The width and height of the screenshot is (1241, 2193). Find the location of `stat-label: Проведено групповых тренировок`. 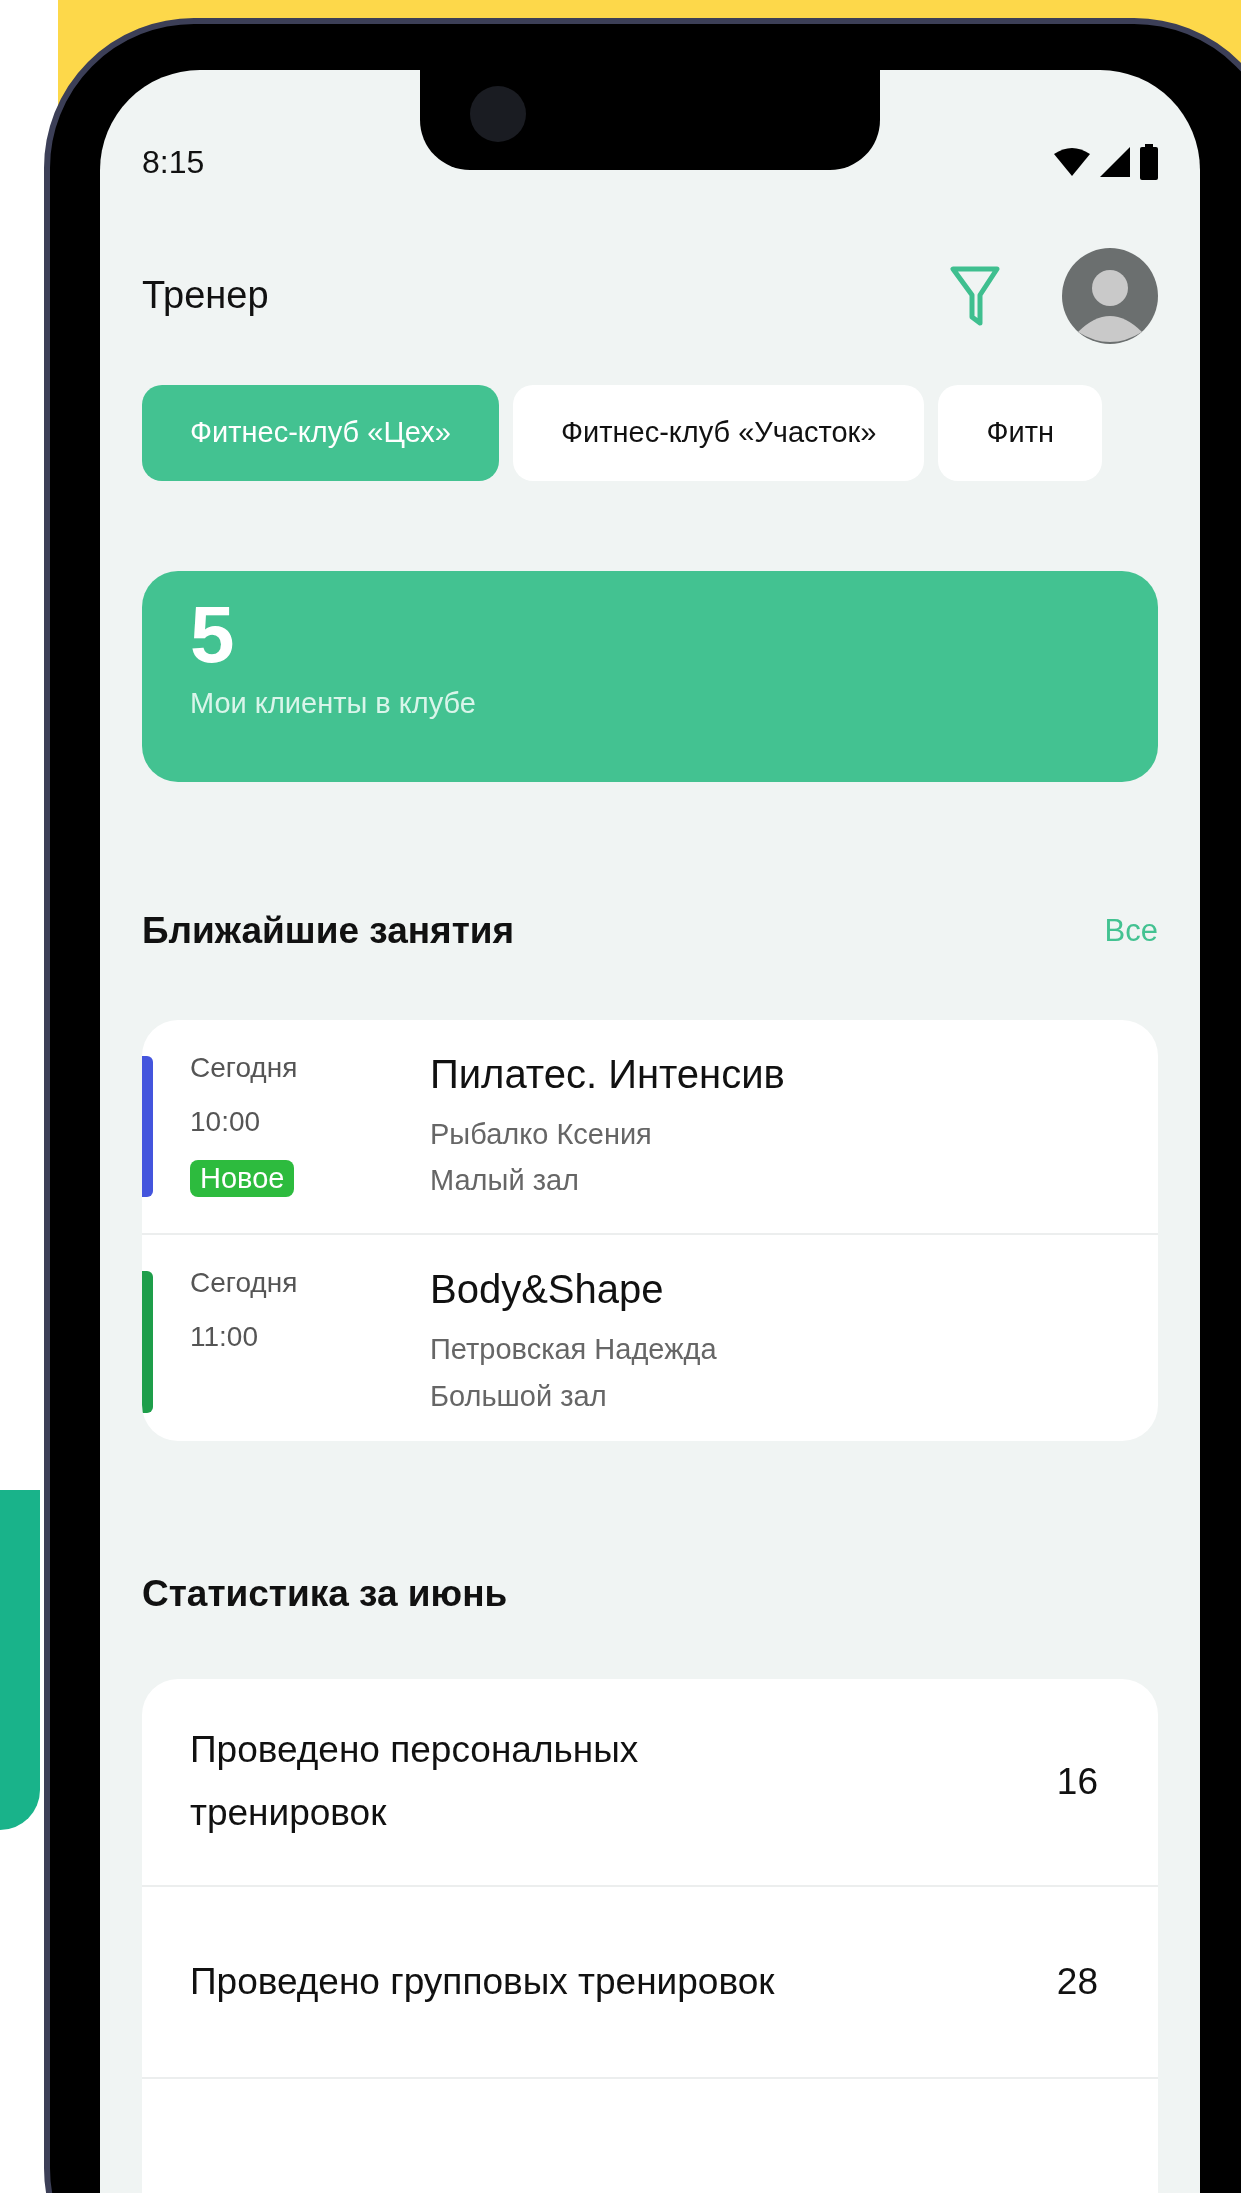

stat-label: Проведено групповых тренировок is located at coordinates (482, 1981).